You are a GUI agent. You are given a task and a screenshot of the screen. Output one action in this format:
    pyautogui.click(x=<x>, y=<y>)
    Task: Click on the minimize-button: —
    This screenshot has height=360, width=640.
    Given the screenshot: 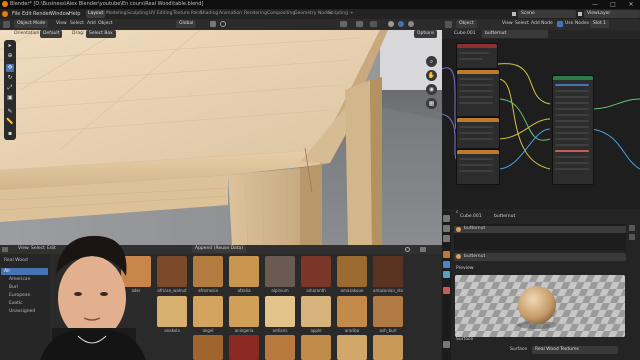 What is the action you would take?
    pyautogui.click(x=595, y=4)
    